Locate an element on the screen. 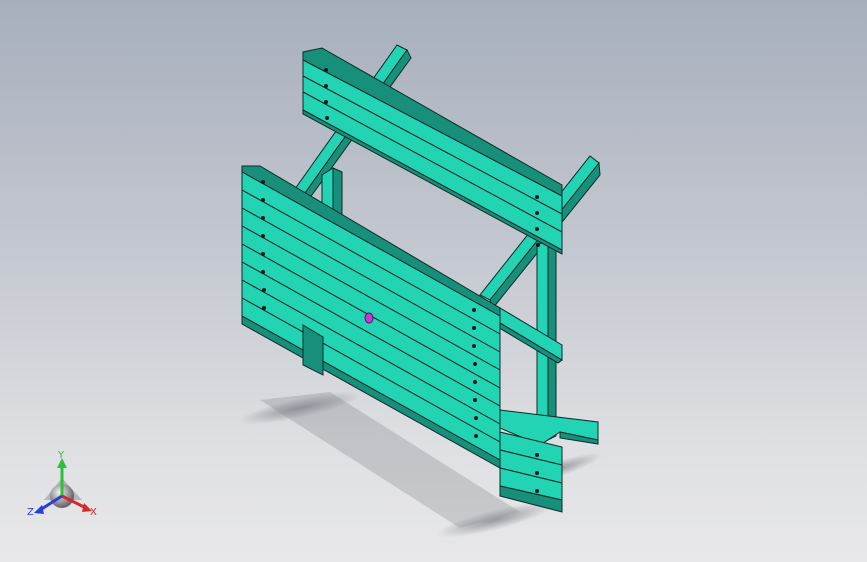 This screenshot has width=867, height=562. triad-y-label: Y is located at coordinates (61, 455).